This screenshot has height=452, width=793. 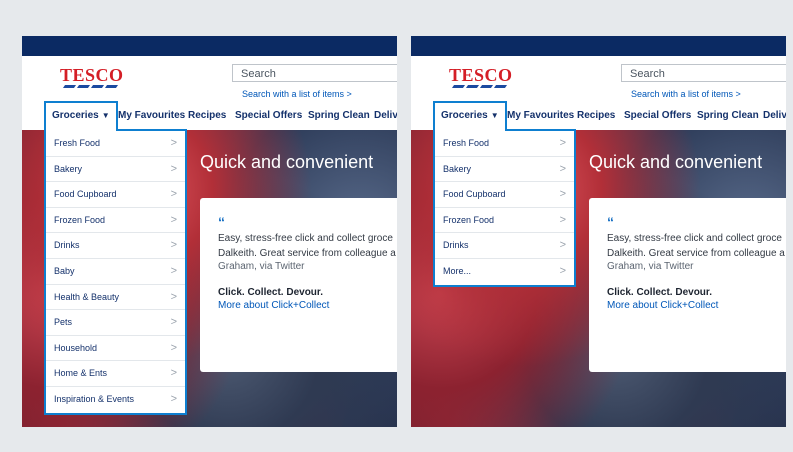 I want to click on menu-item-label: Household, so click(x=76, y=347).